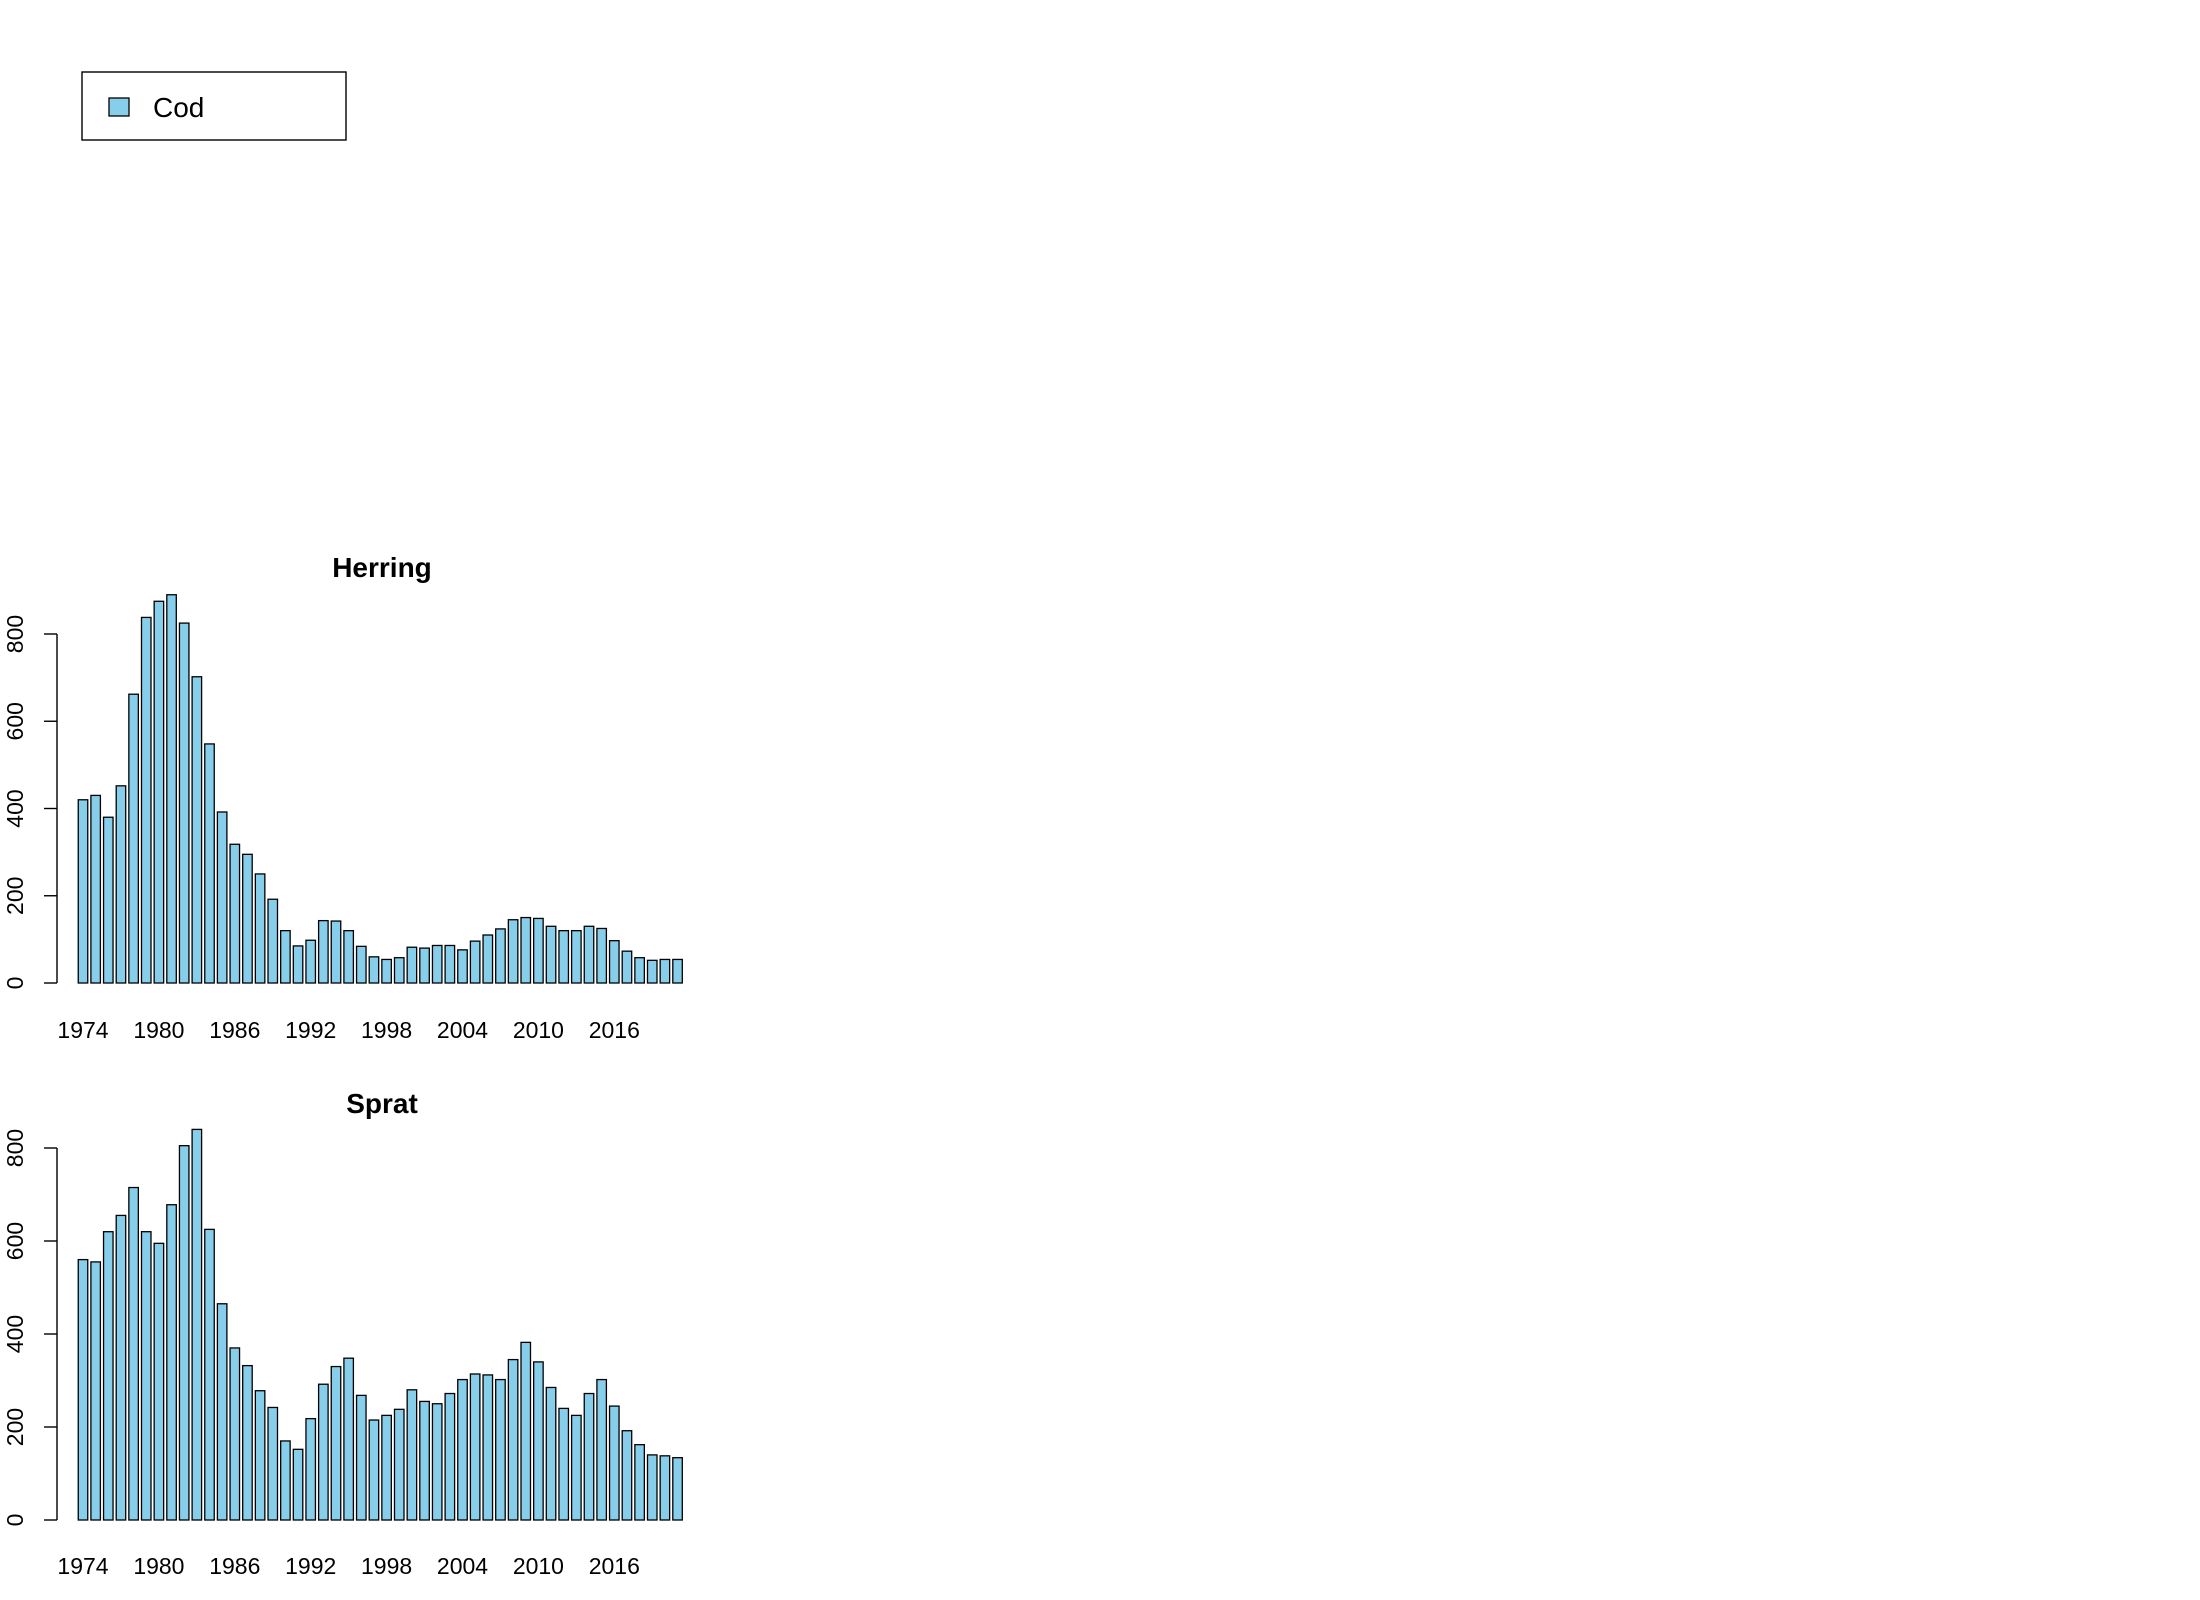 The height and width of the screenshot is (1600, 2200). What do you see at coordinates (538, 1441) in the screenshot?
I see `sprat-bar-2010` at bounding box center [538, 1441].